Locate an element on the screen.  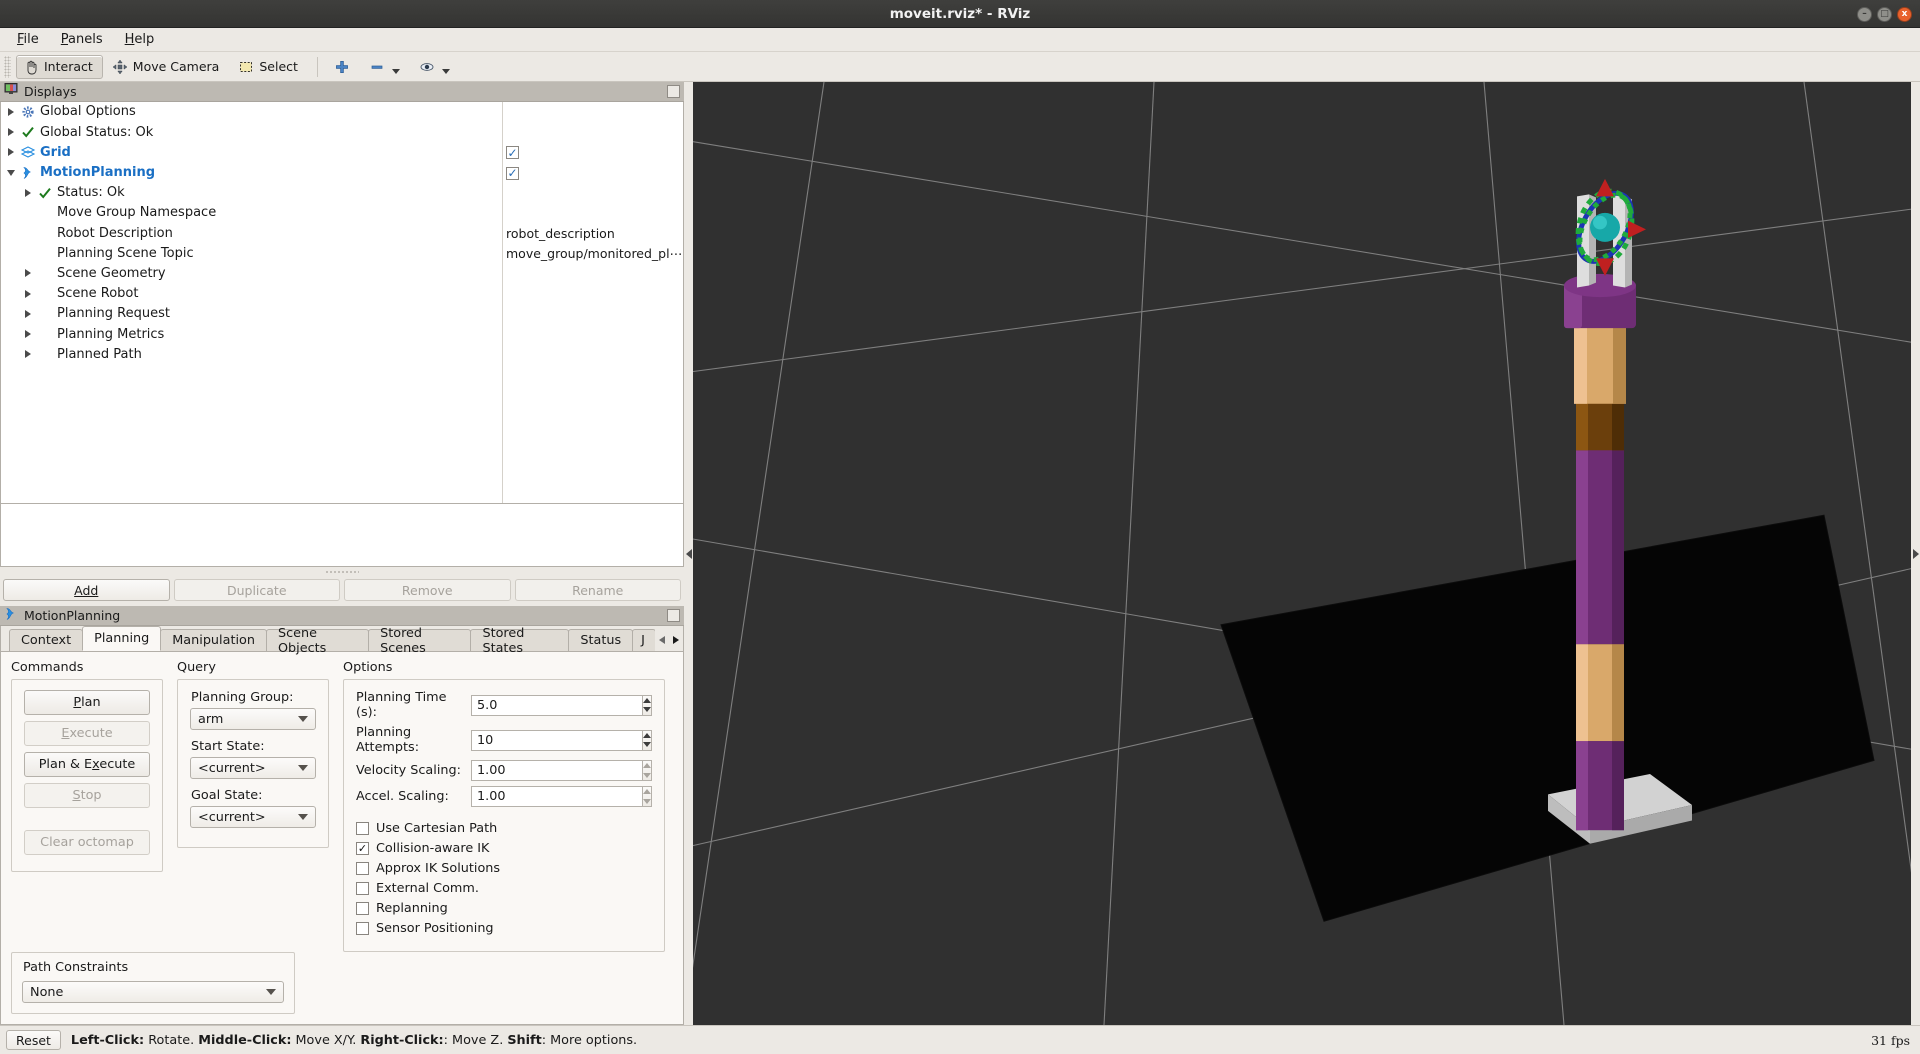
tree-row-value-cell: robot_description is located at coordinates (558, 233).